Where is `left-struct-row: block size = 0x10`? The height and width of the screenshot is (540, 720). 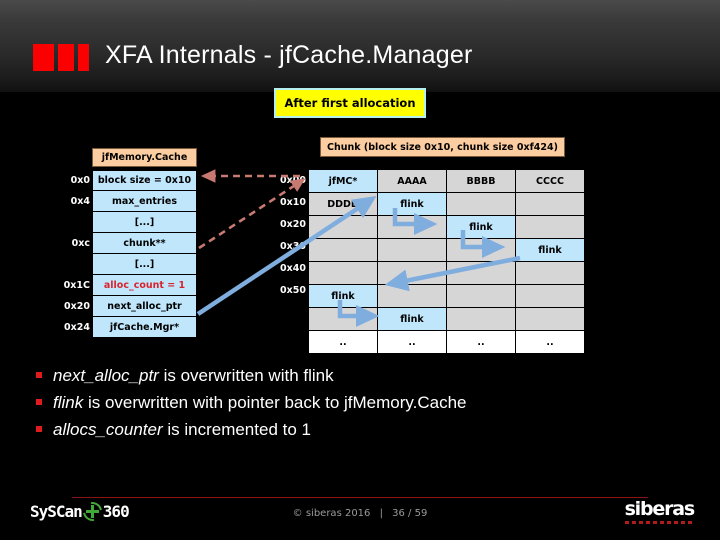 left-struct-row: block size = 0x10 is located at coordinates (144, 180).